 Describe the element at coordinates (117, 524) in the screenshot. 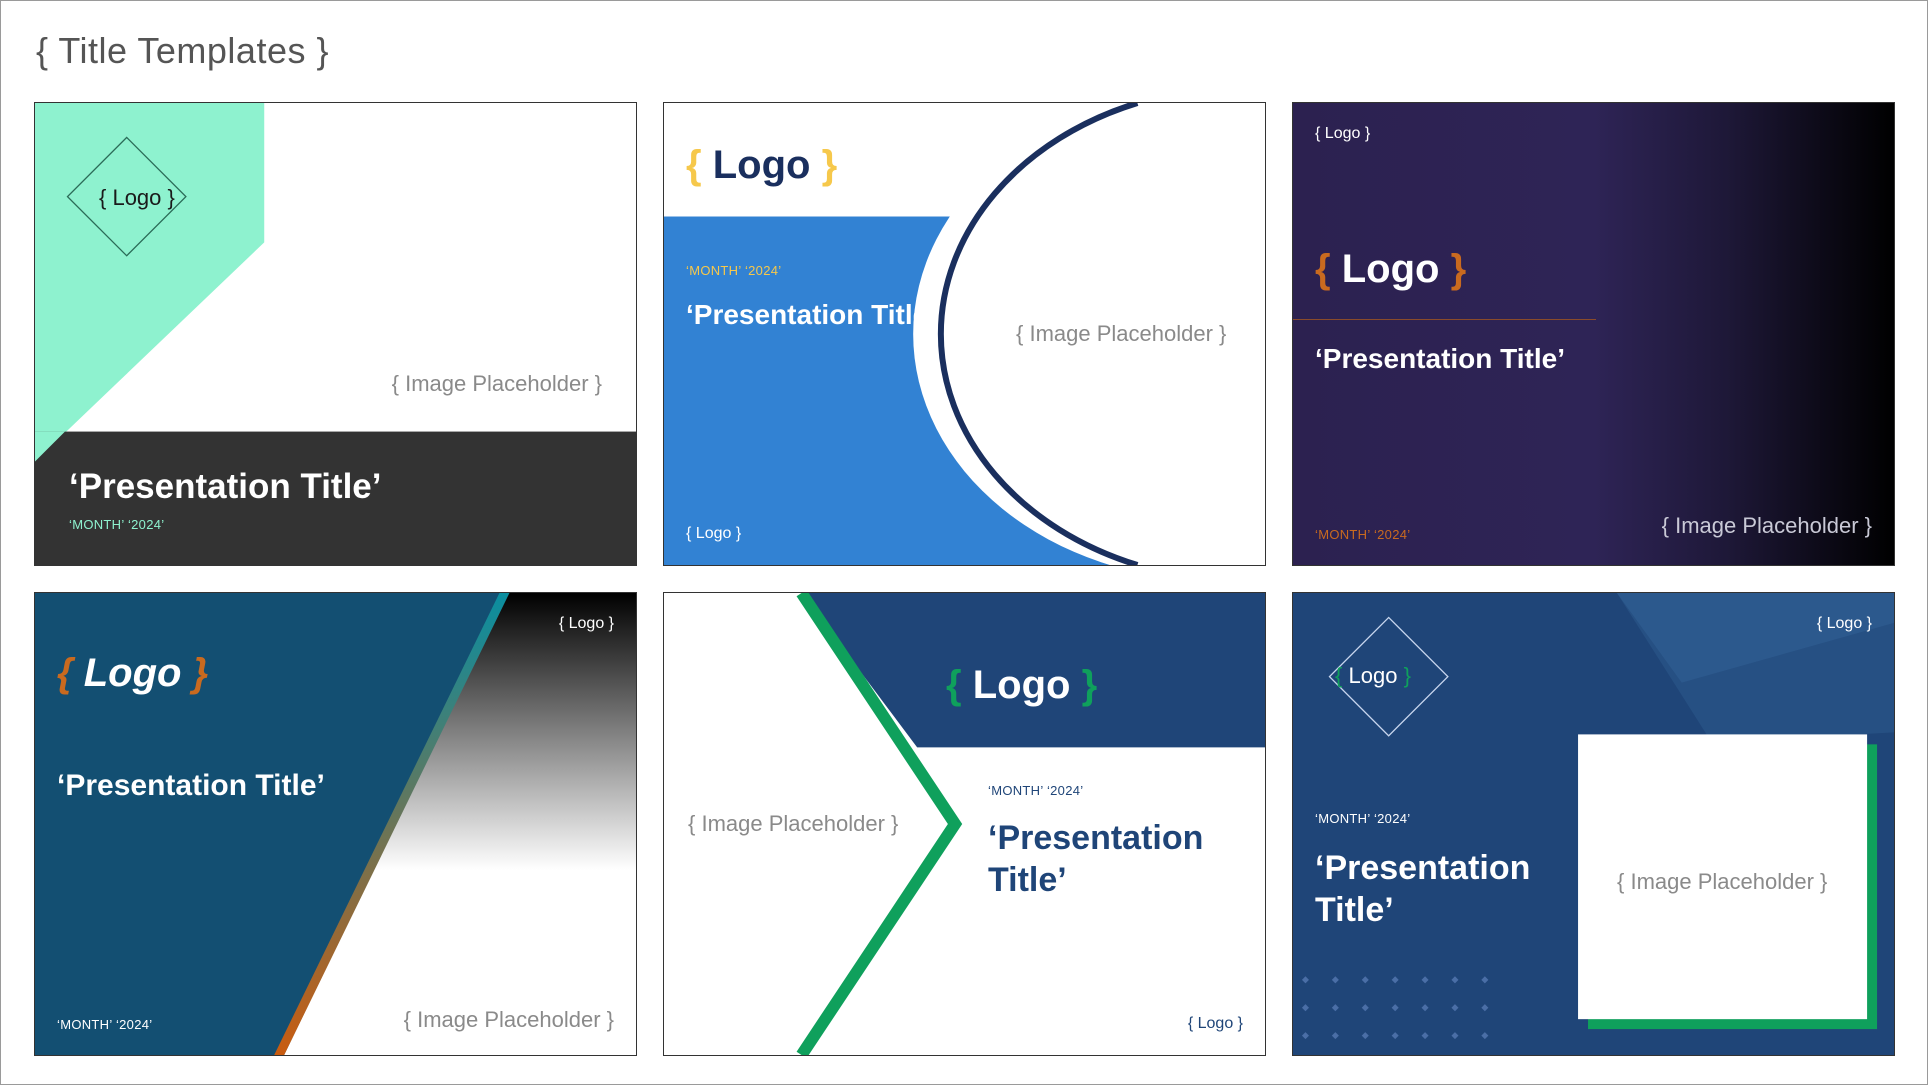

I see `template-1-date: ‘MONTH’ ‘2024’` at that location.